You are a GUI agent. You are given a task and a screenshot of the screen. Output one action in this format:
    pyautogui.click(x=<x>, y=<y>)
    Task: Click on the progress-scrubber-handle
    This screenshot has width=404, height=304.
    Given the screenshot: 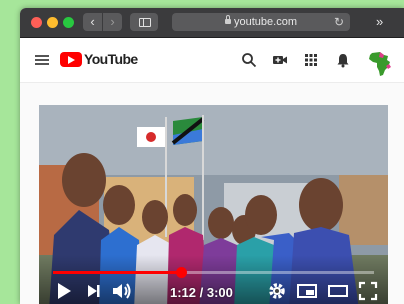 What is the action you would take?
    pyautogui.click(x=181, y=272)
    